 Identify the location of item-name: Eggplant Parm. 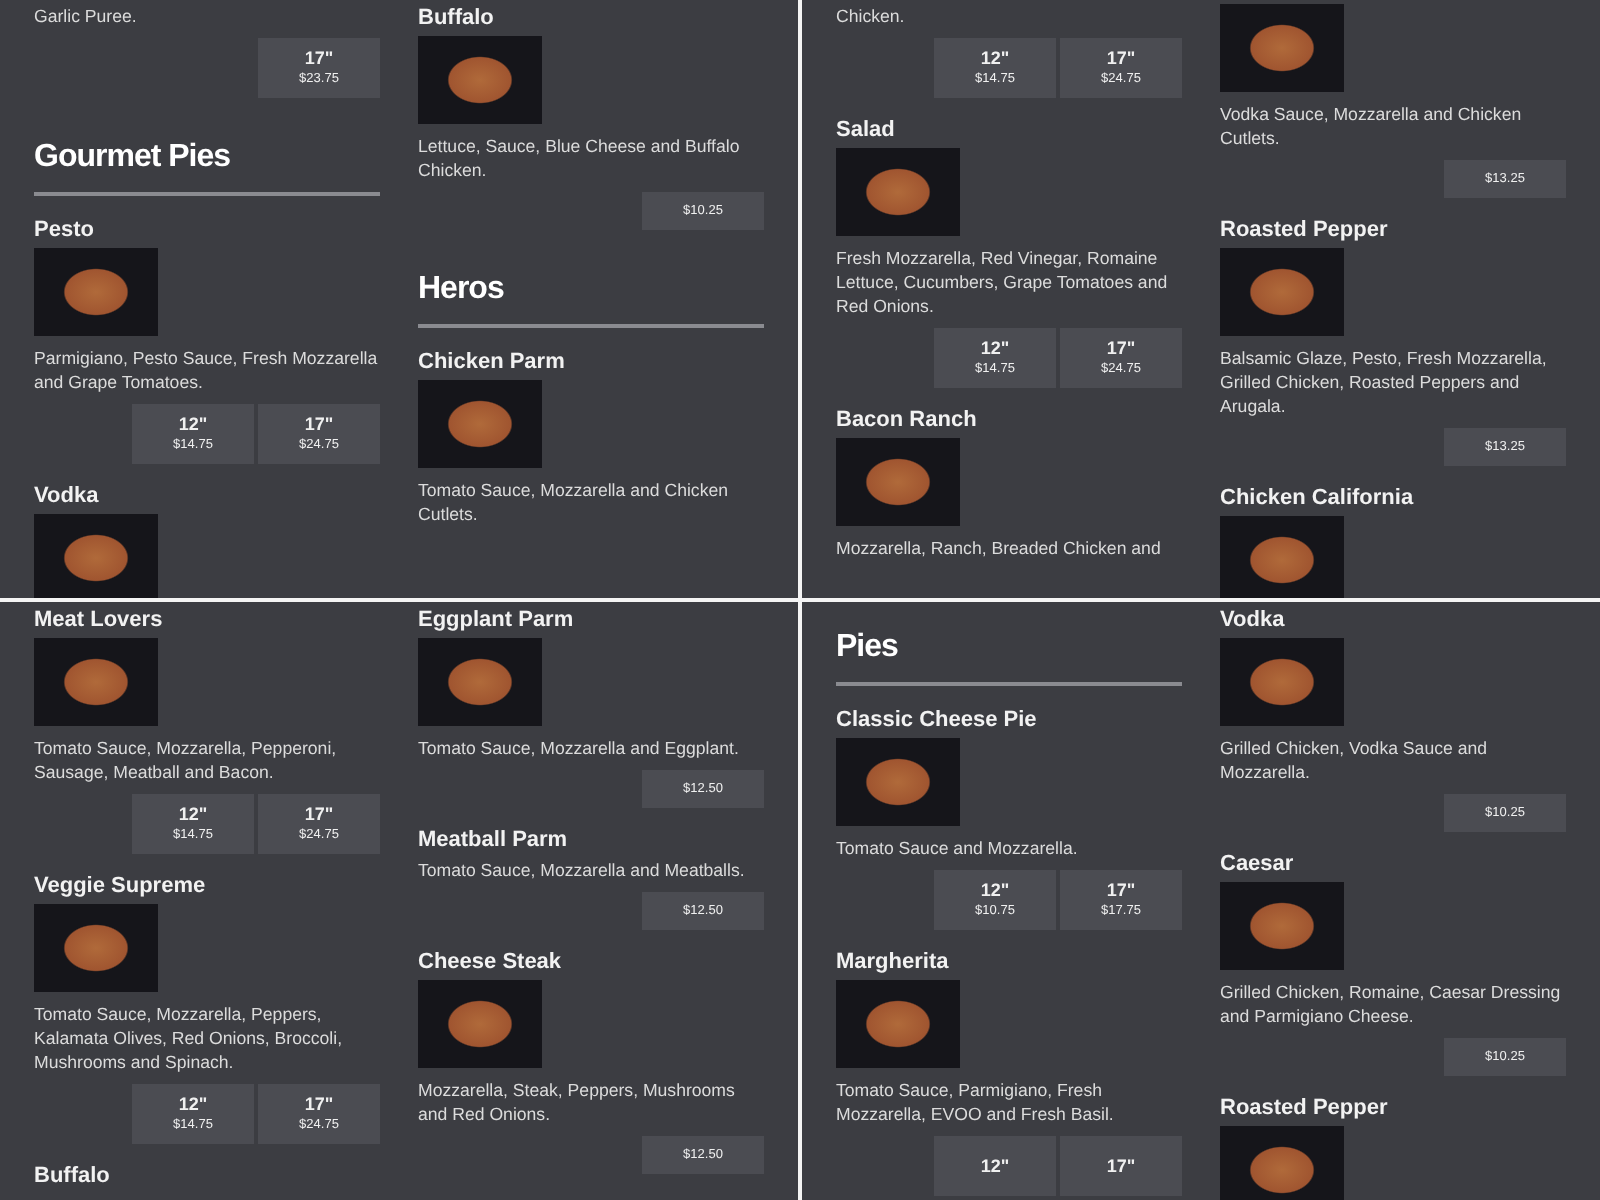
(497, 620).